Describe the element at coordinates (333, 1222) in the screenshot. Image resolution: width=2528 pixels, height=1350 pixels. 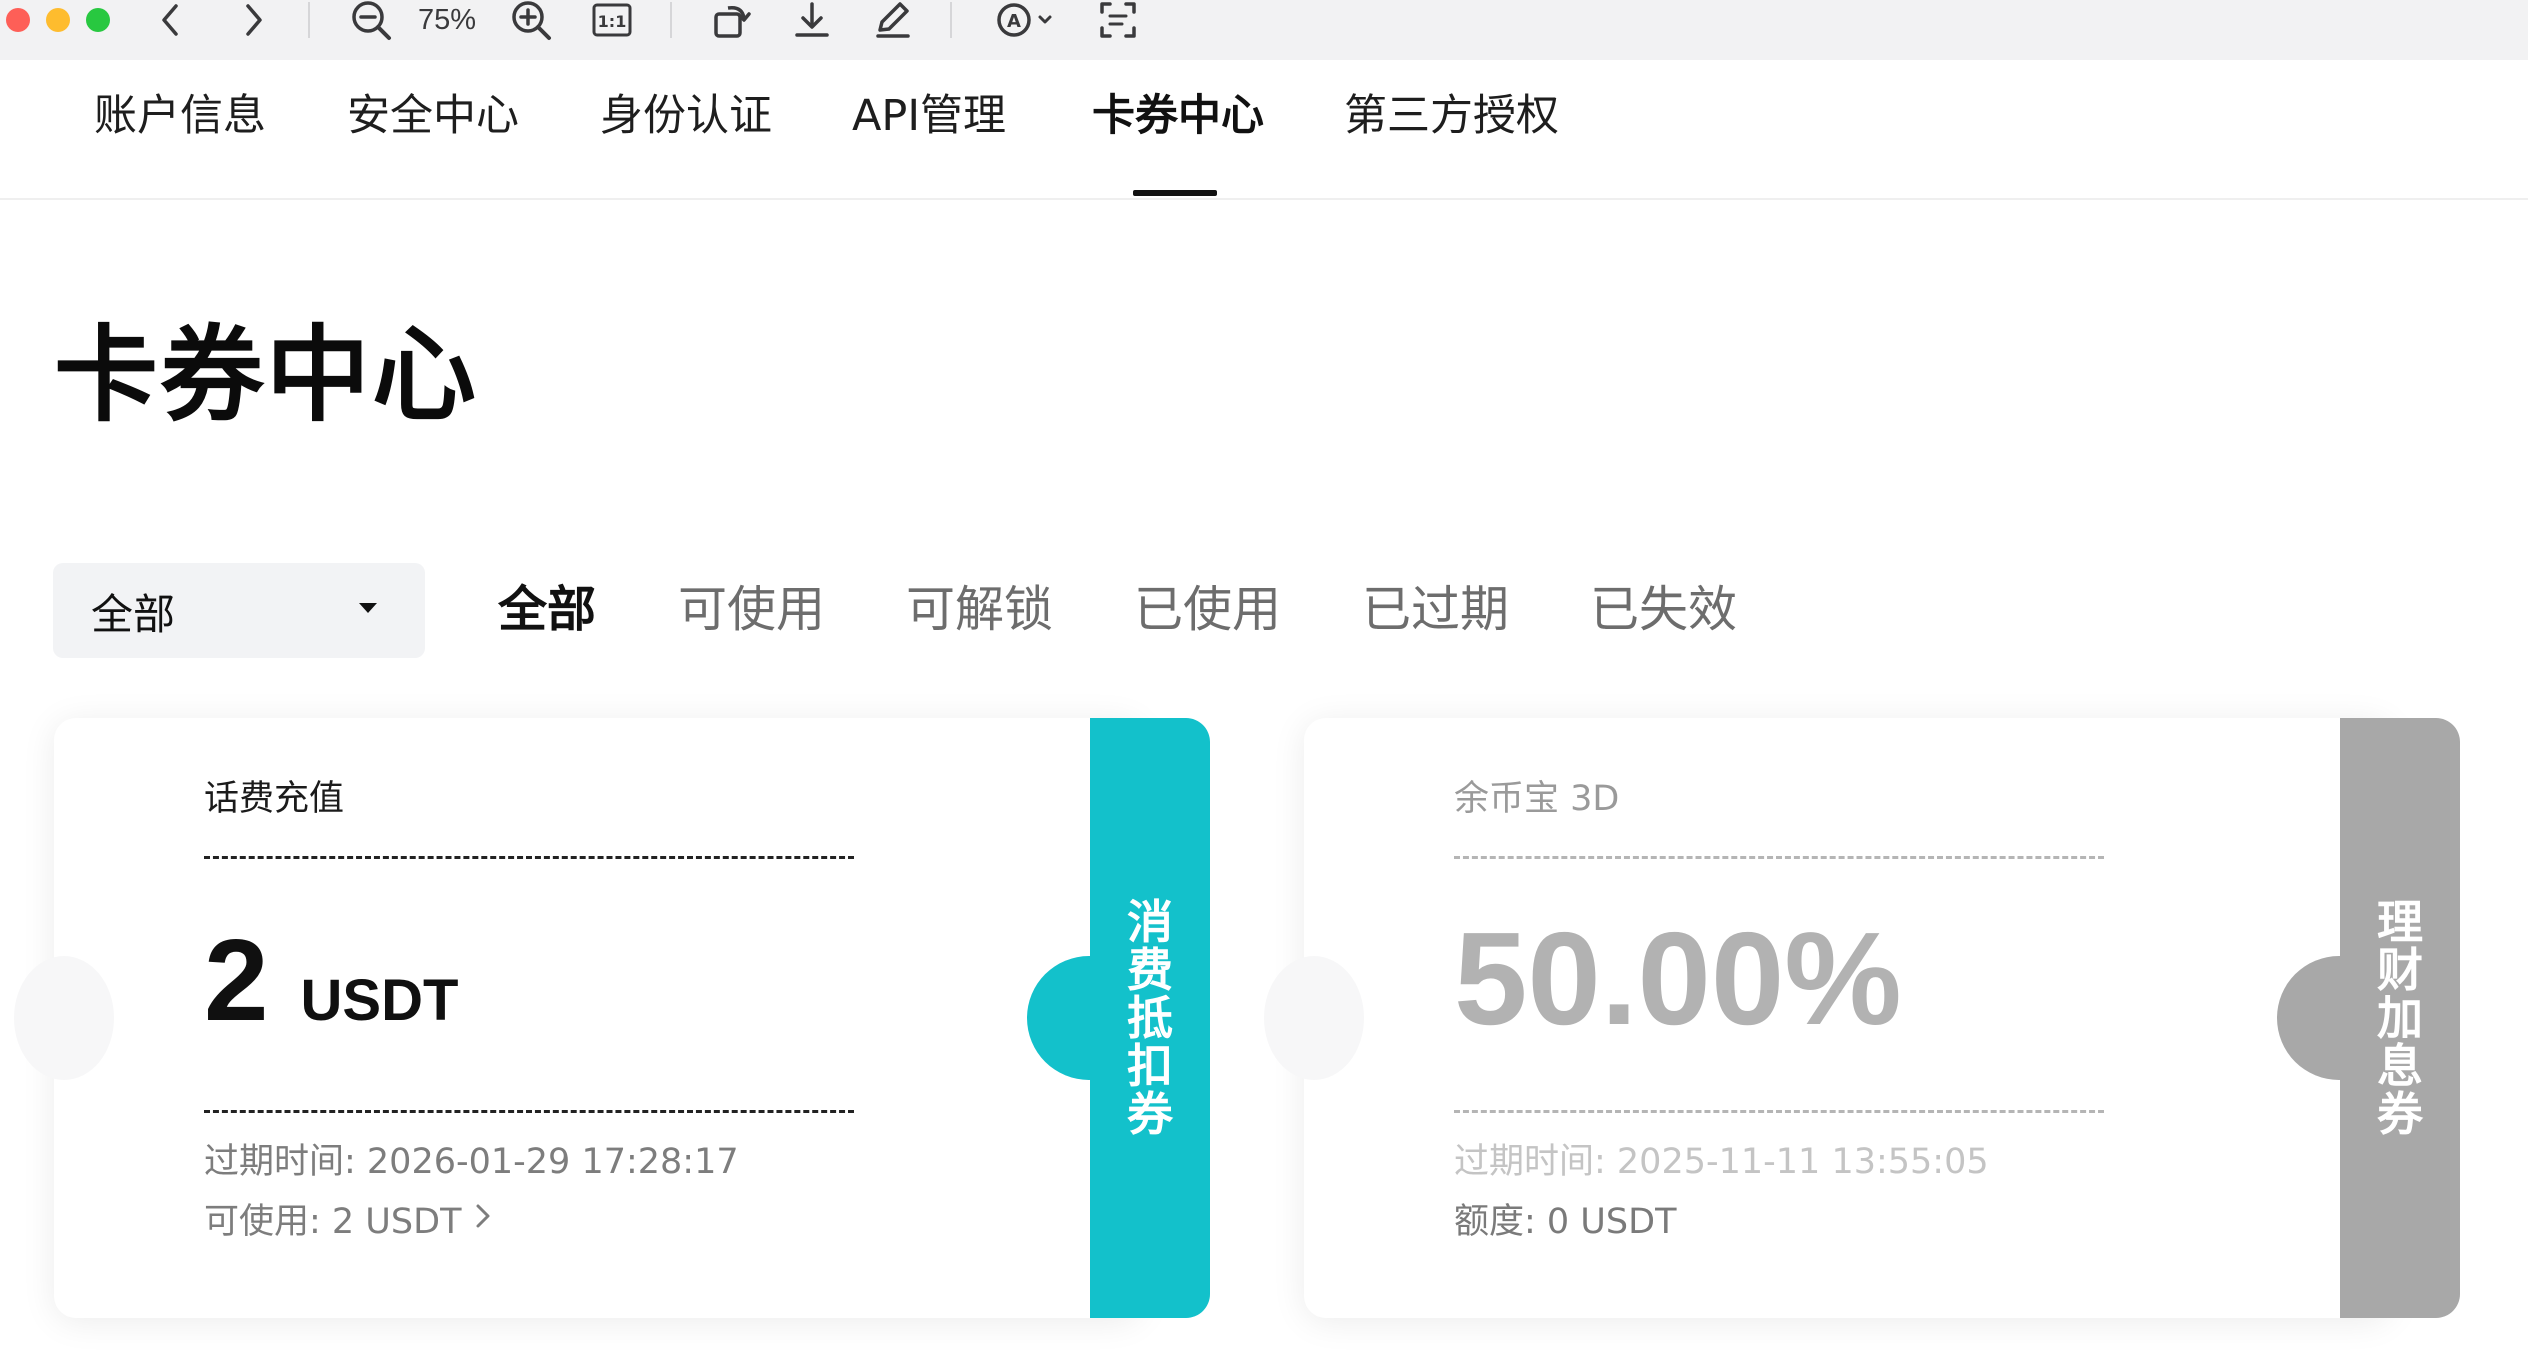
I see `coupon-usable-text: 可使用: 2 USDT` at that location.